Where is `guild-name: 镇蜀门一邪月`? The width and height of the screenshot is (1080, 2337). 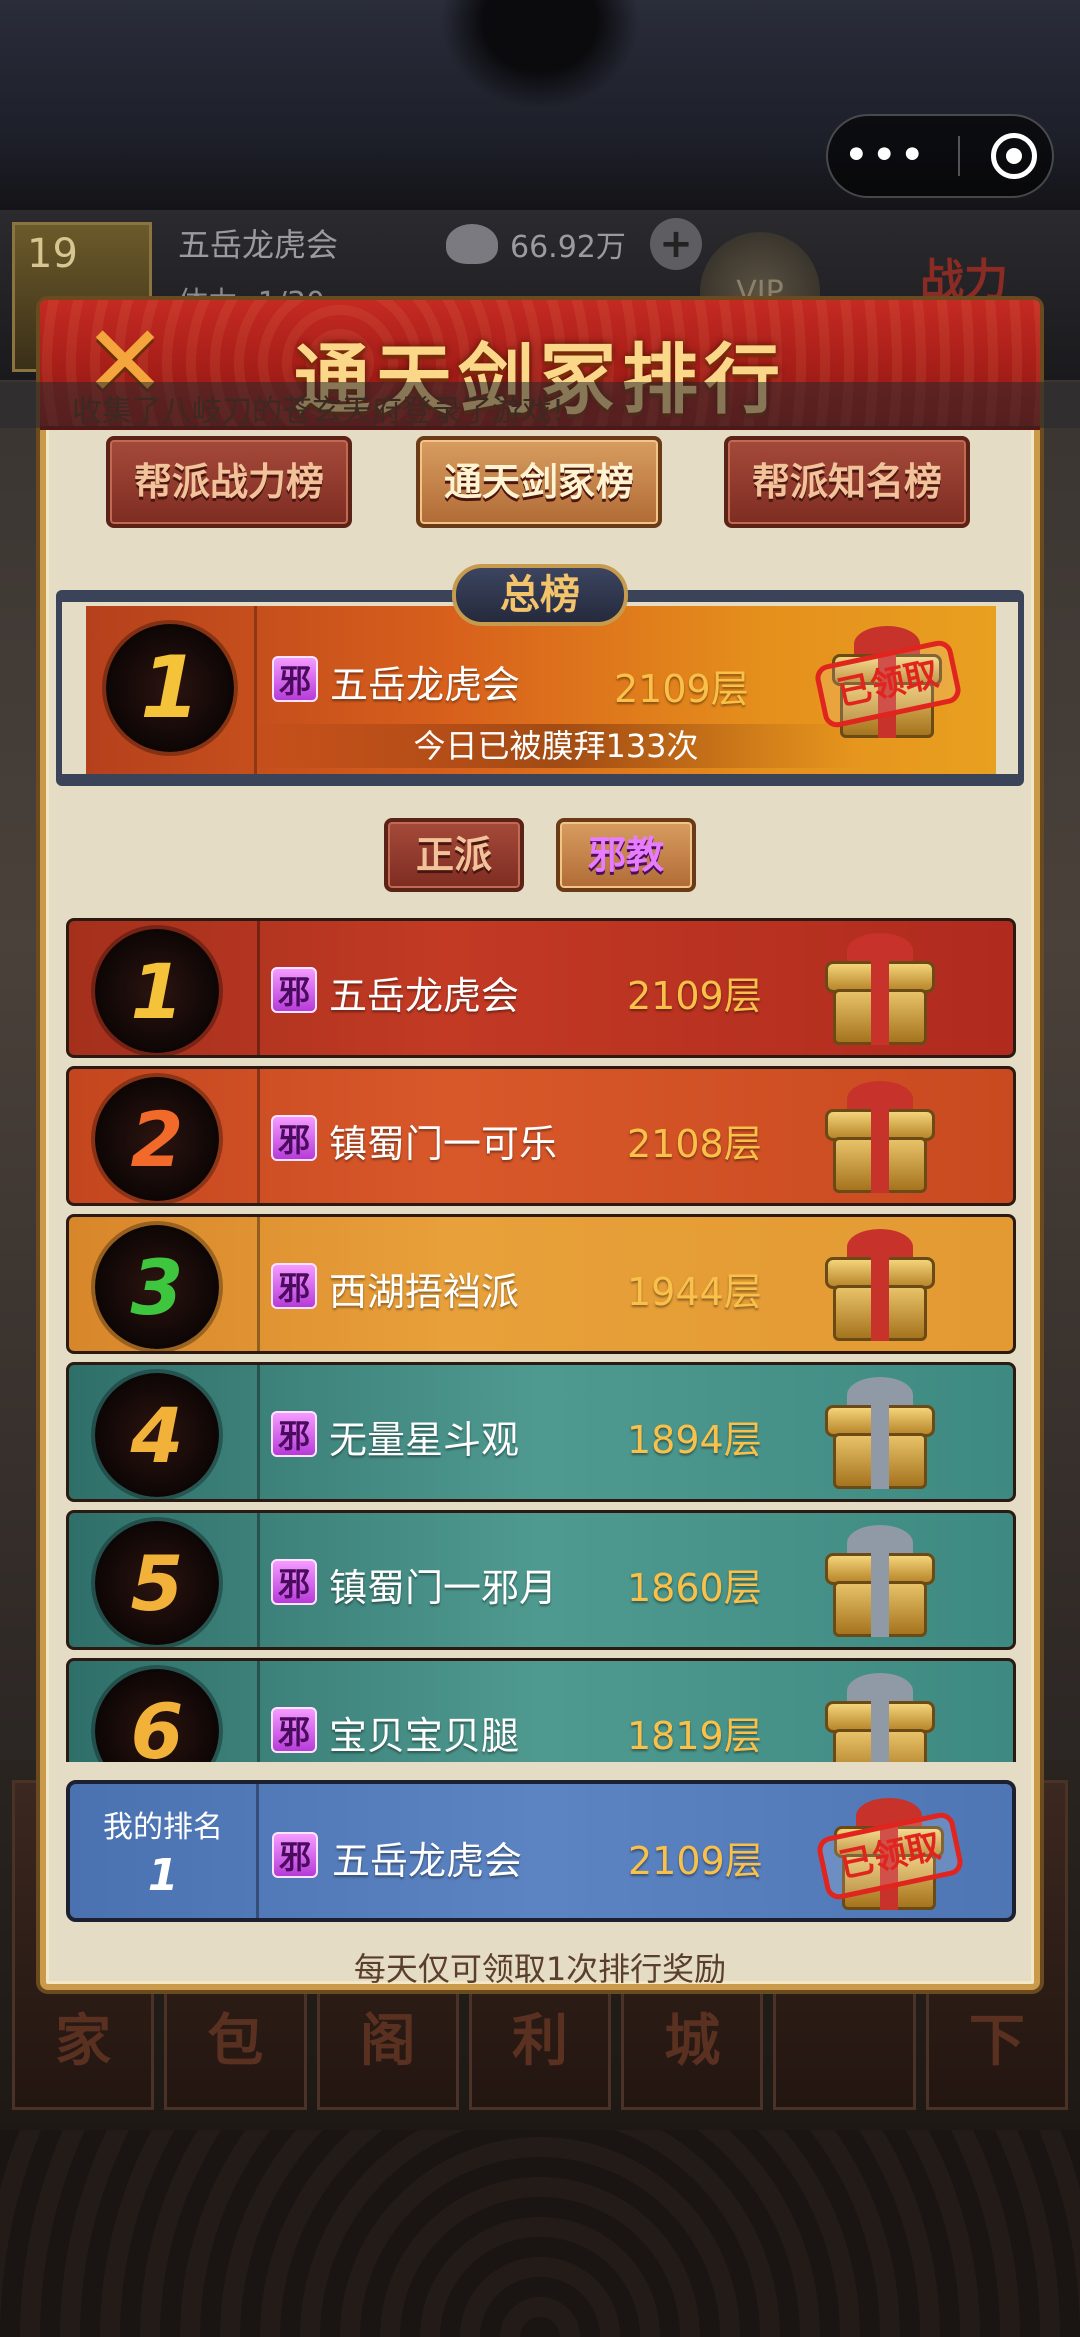 guild-name: 镇蜀门一邪月 is located at coordinates (443, 1588).